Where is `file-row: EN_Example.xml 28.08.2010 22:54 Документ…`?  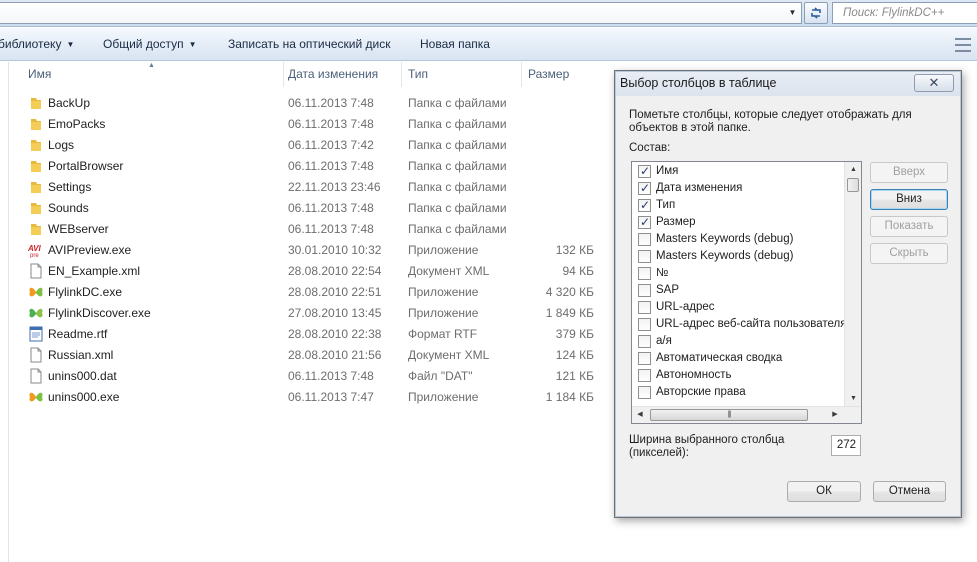 file-row: EN_Example.xml 28.08.2010 22:54 Документ… is located at coordinates (310, 271).